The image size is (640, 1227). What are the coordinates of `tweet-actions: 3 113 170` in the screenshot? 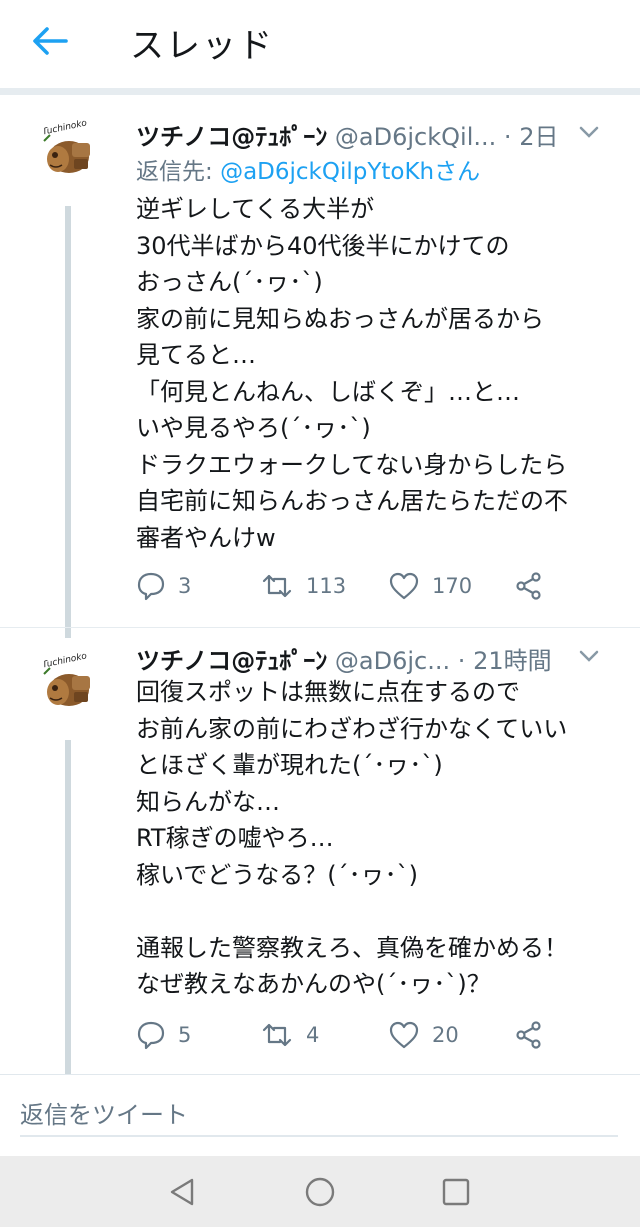 It's located at (376, 586).